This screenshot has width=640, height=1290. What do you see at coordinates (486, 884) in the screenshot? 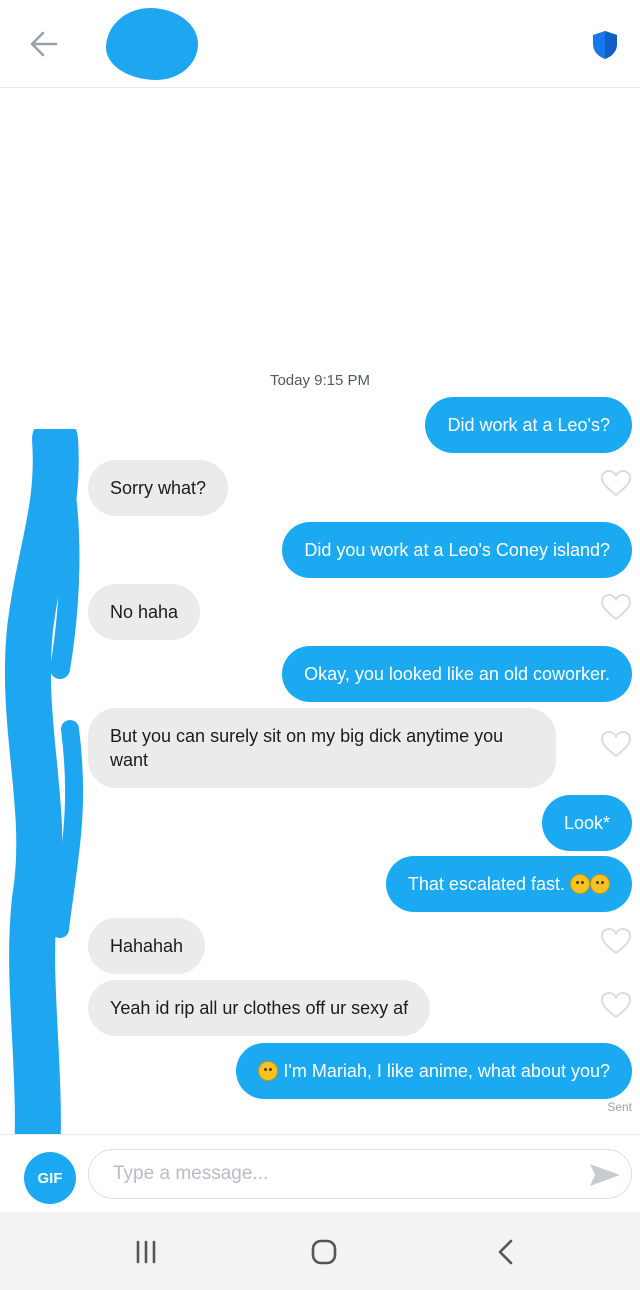
I see `message-text: That escalated fast.` at bounding box center [486, 884].